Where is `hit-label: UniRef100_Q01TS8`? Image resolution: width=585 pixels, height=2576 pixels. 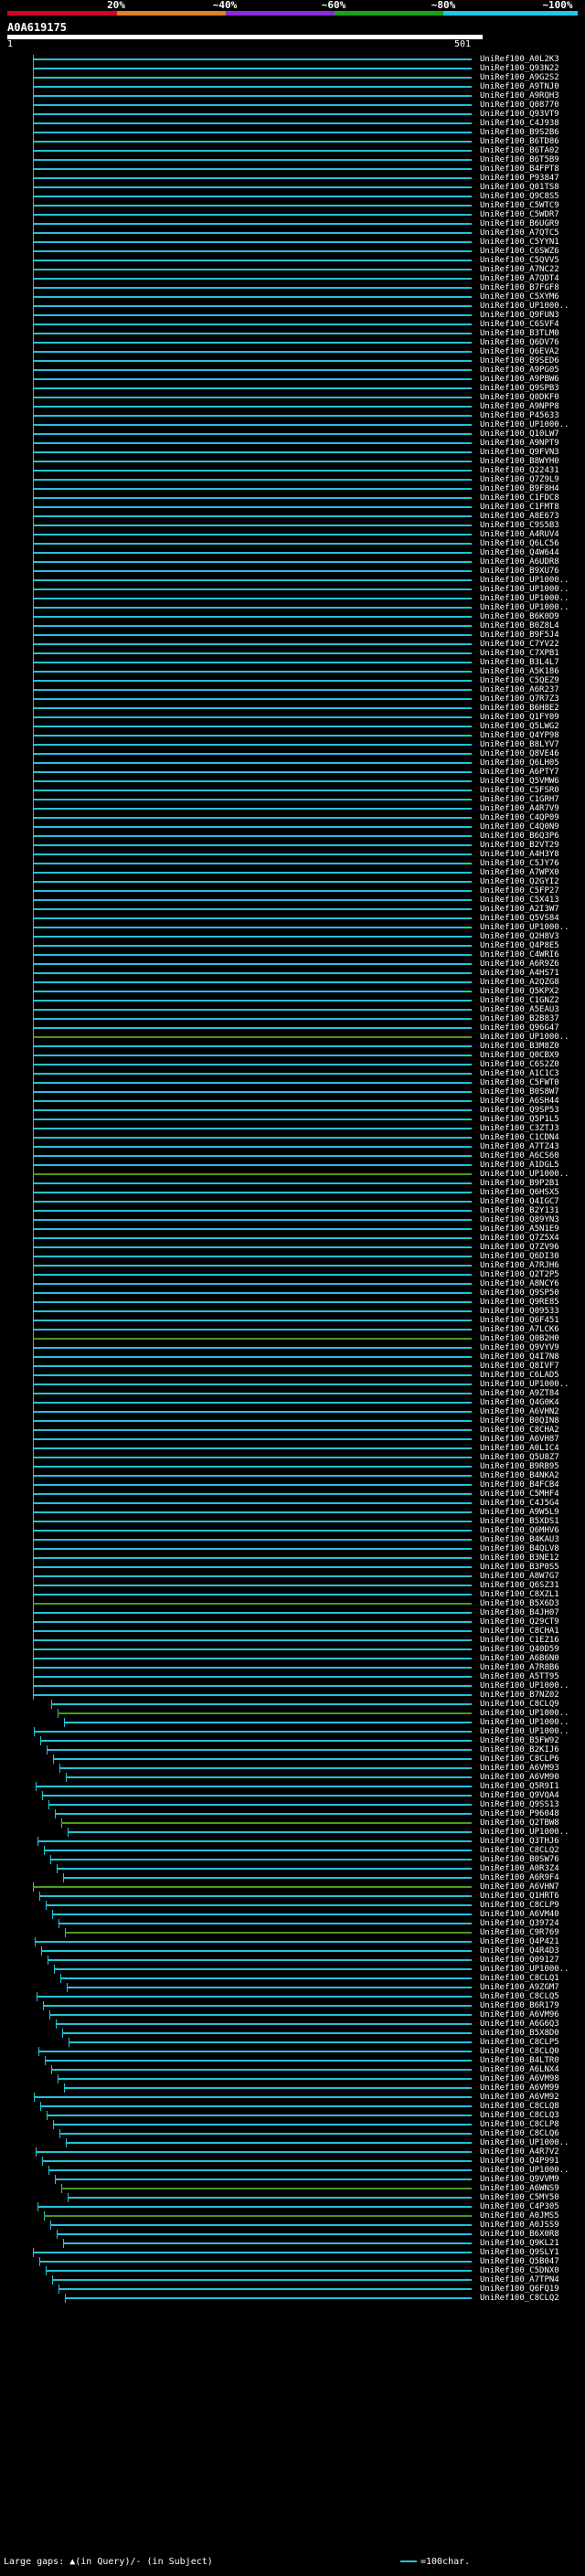
hit-label: UniRef100_Q01TS8 is located at coordinates (519, 187).